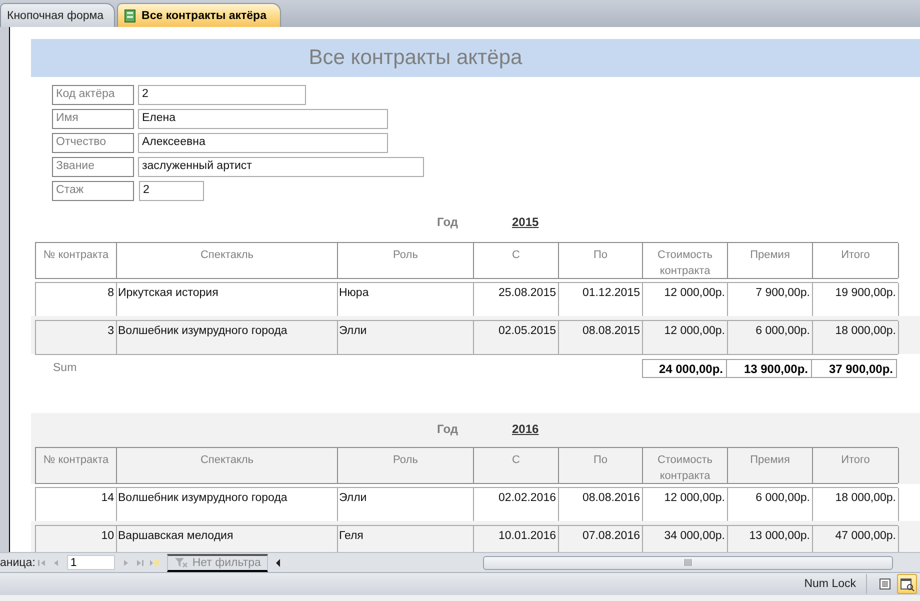  I want to click on field-label: Код актёра, so click(93, 95).